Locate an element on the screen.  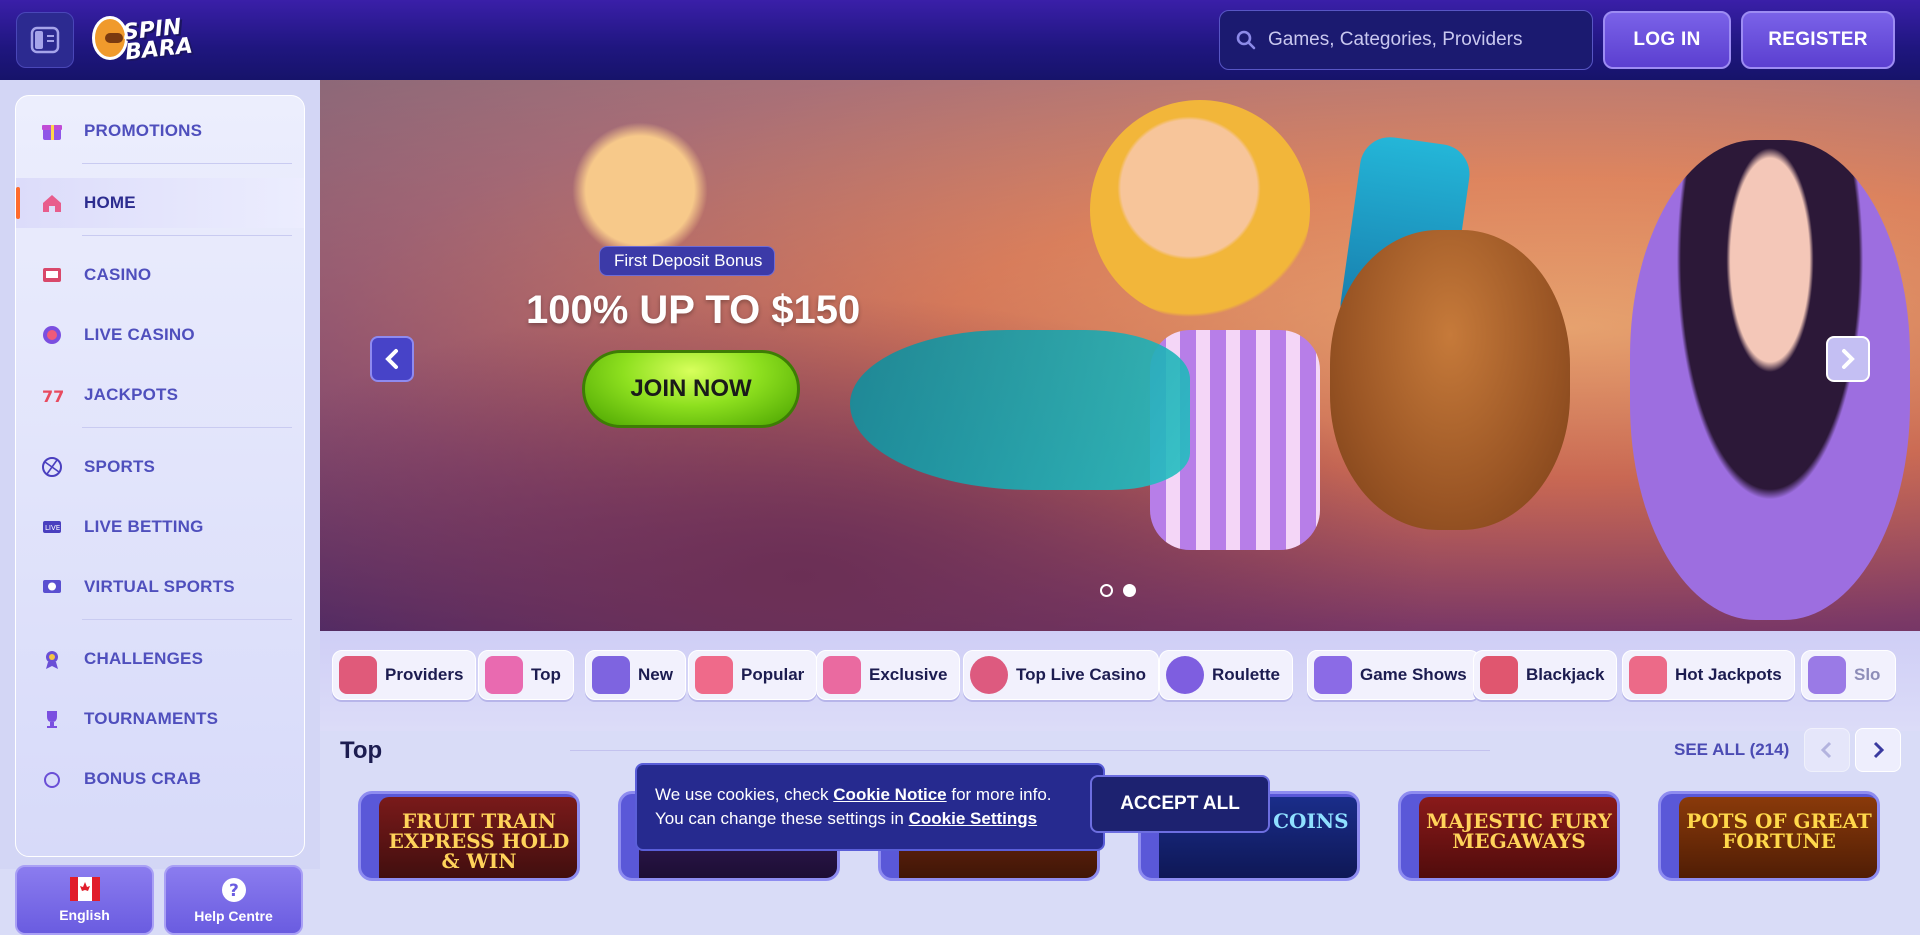
chevron-right-icon is located at coordinates (1879, 750).